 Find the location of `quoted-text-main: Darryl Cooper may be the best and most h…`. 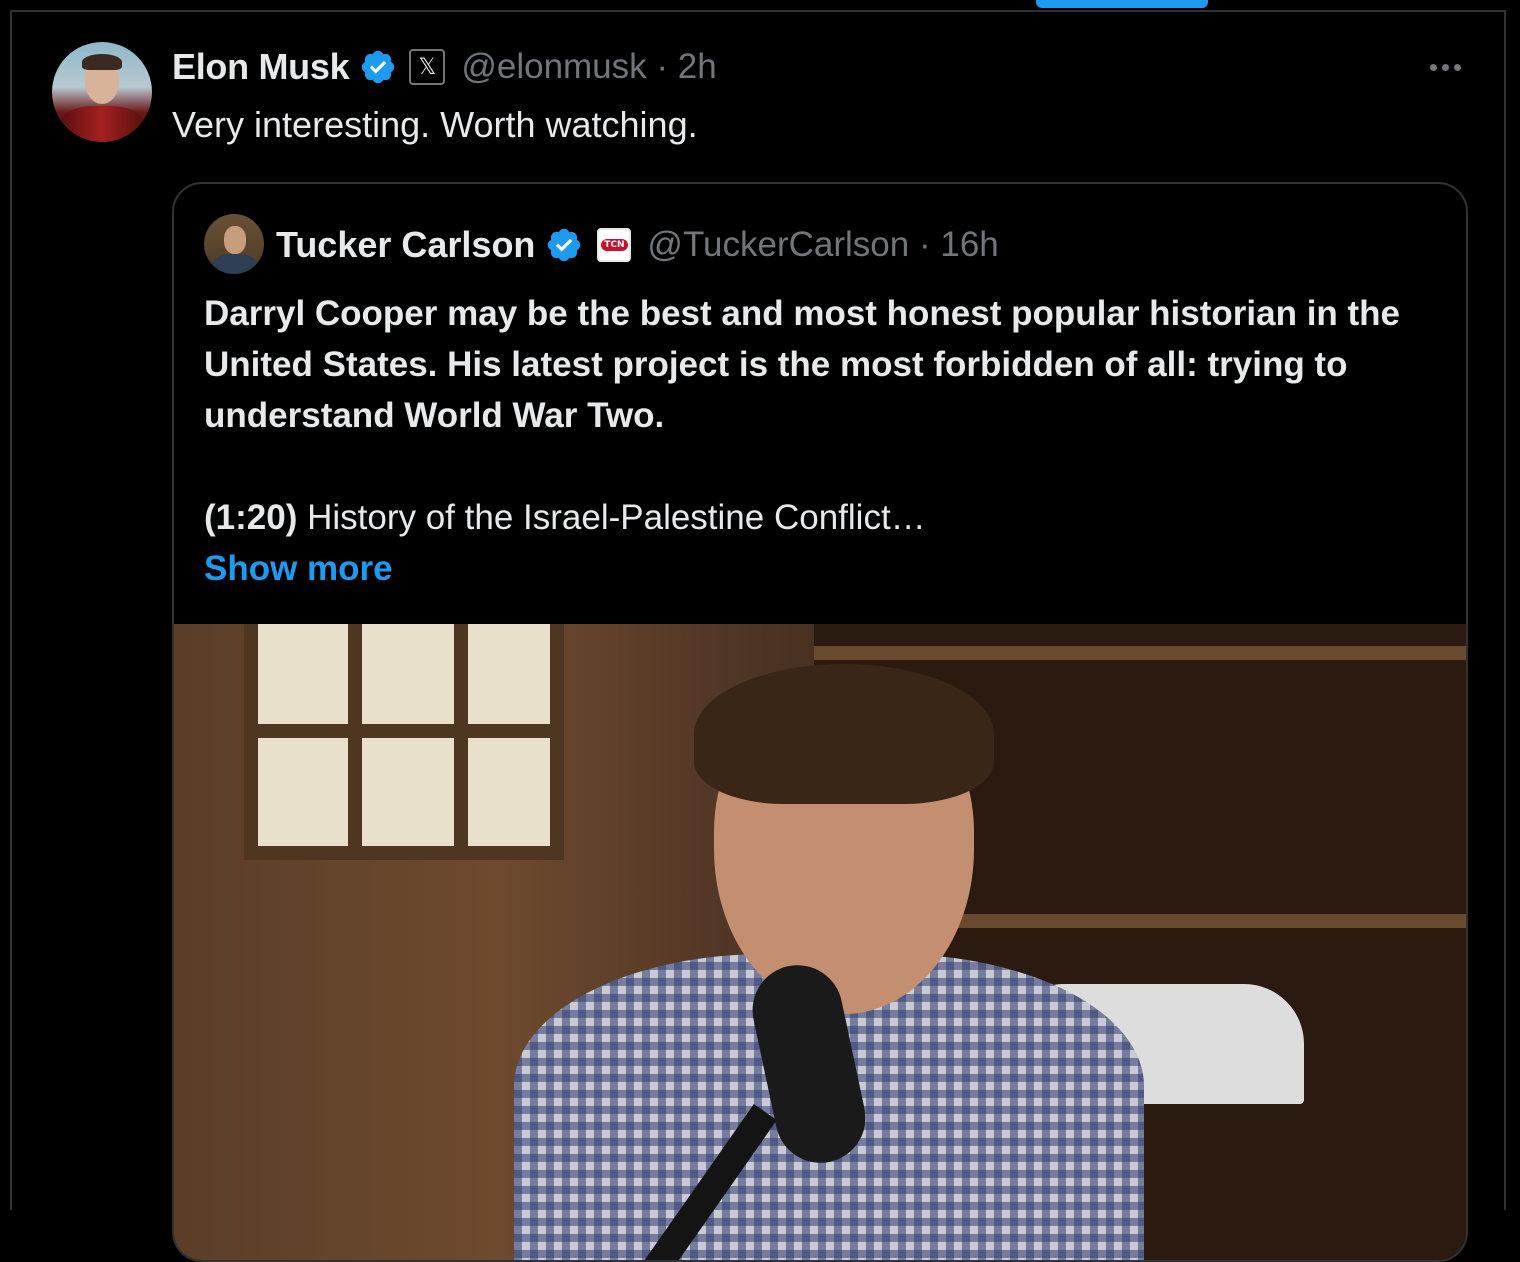

quoted-text-main: Darryl Cooper may be the best and most h… is located at coordinates (802, 364).